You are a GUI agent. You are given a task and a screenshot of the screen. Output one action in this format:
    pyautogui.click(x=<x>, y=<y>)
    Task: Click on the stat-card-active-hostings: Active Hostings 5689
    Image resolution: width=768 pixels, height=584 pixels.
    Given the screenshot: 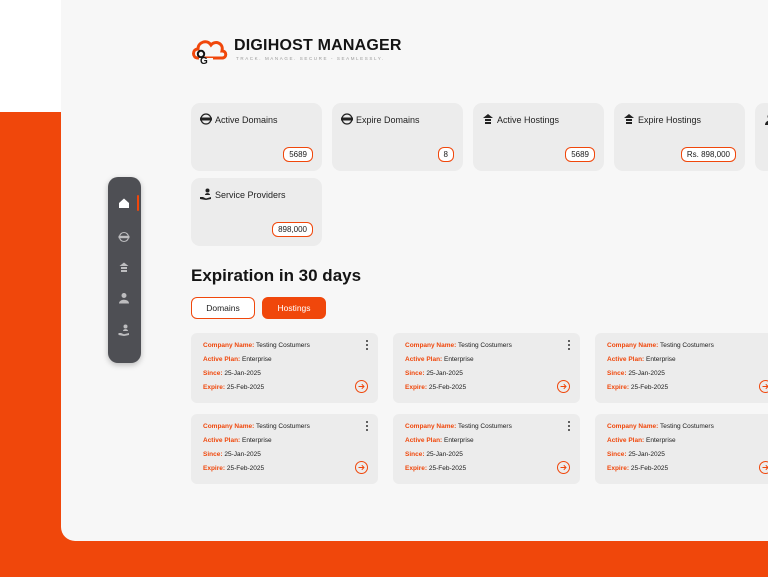 What is the action you would take?
    pyautogui.click(x=538, y=137)
    